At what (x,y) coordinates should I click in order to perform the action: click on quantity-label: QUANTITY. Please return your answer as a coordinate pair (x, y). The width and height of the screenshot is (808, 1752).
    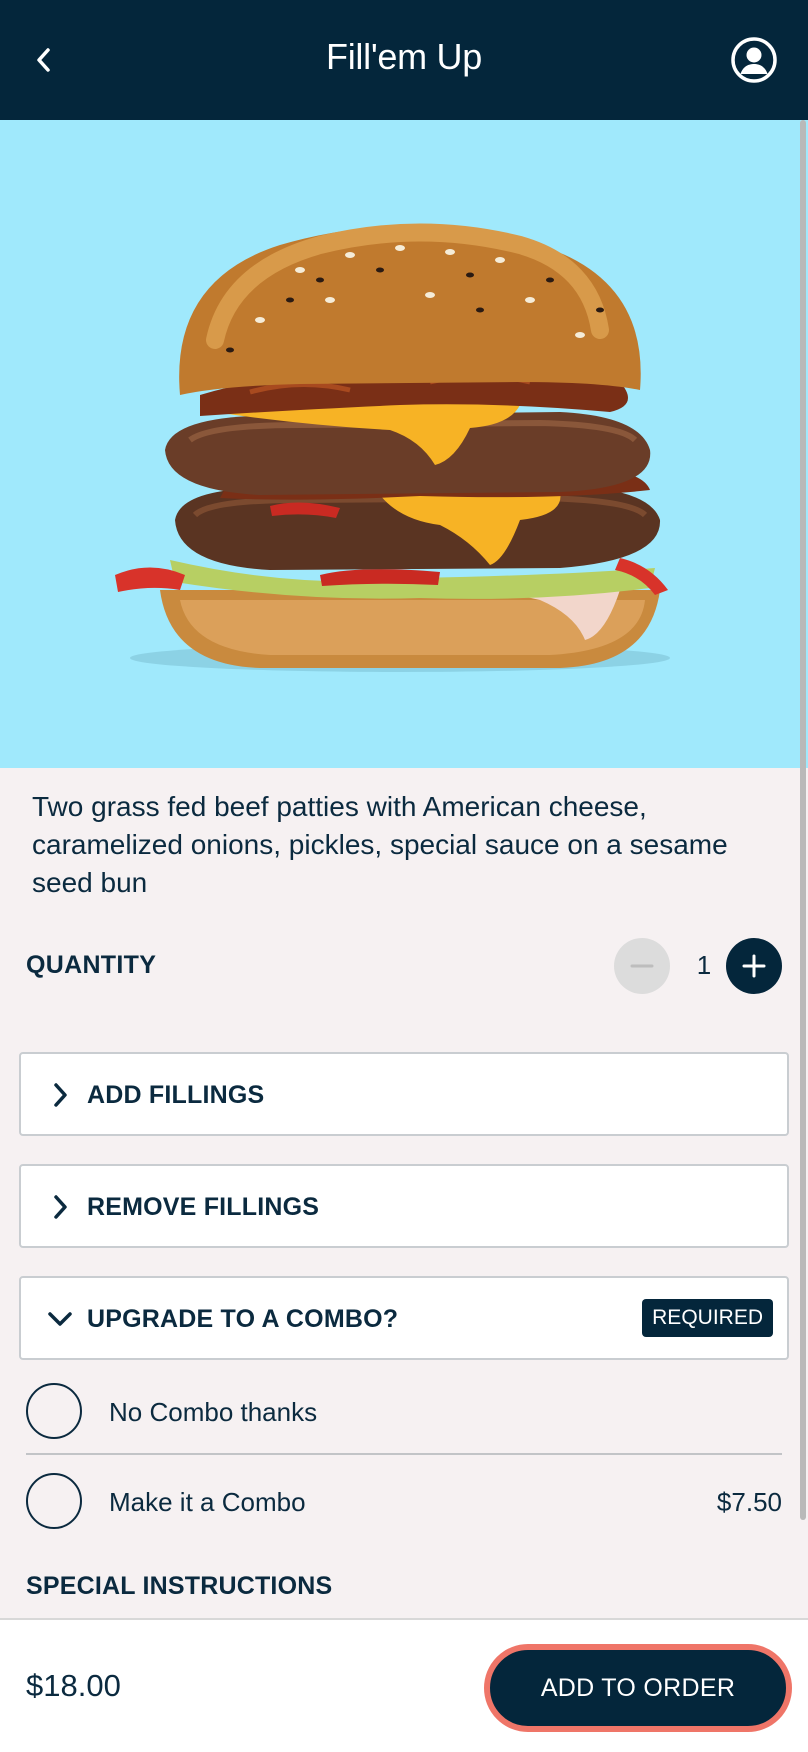
    Looking at the image, I should click on (91, 965).